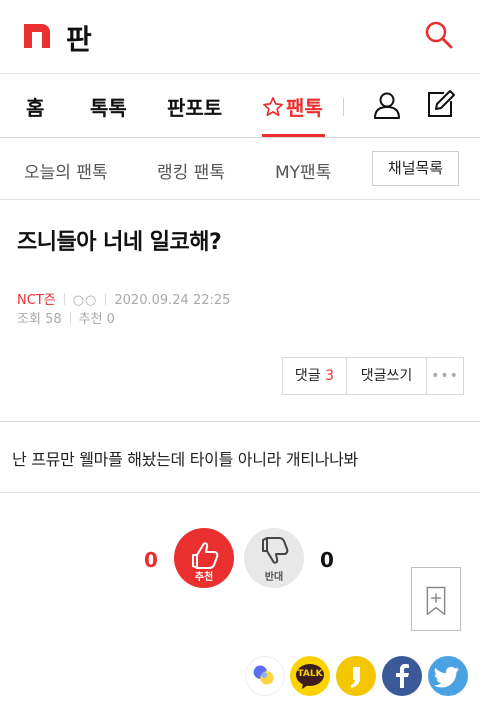 This screenshot has width=480, height=708. What do you see at coordinates (304, 108) in the screenshot?
I see `nav-pantok-label: 팬톡` at bounding box center [304, 108].